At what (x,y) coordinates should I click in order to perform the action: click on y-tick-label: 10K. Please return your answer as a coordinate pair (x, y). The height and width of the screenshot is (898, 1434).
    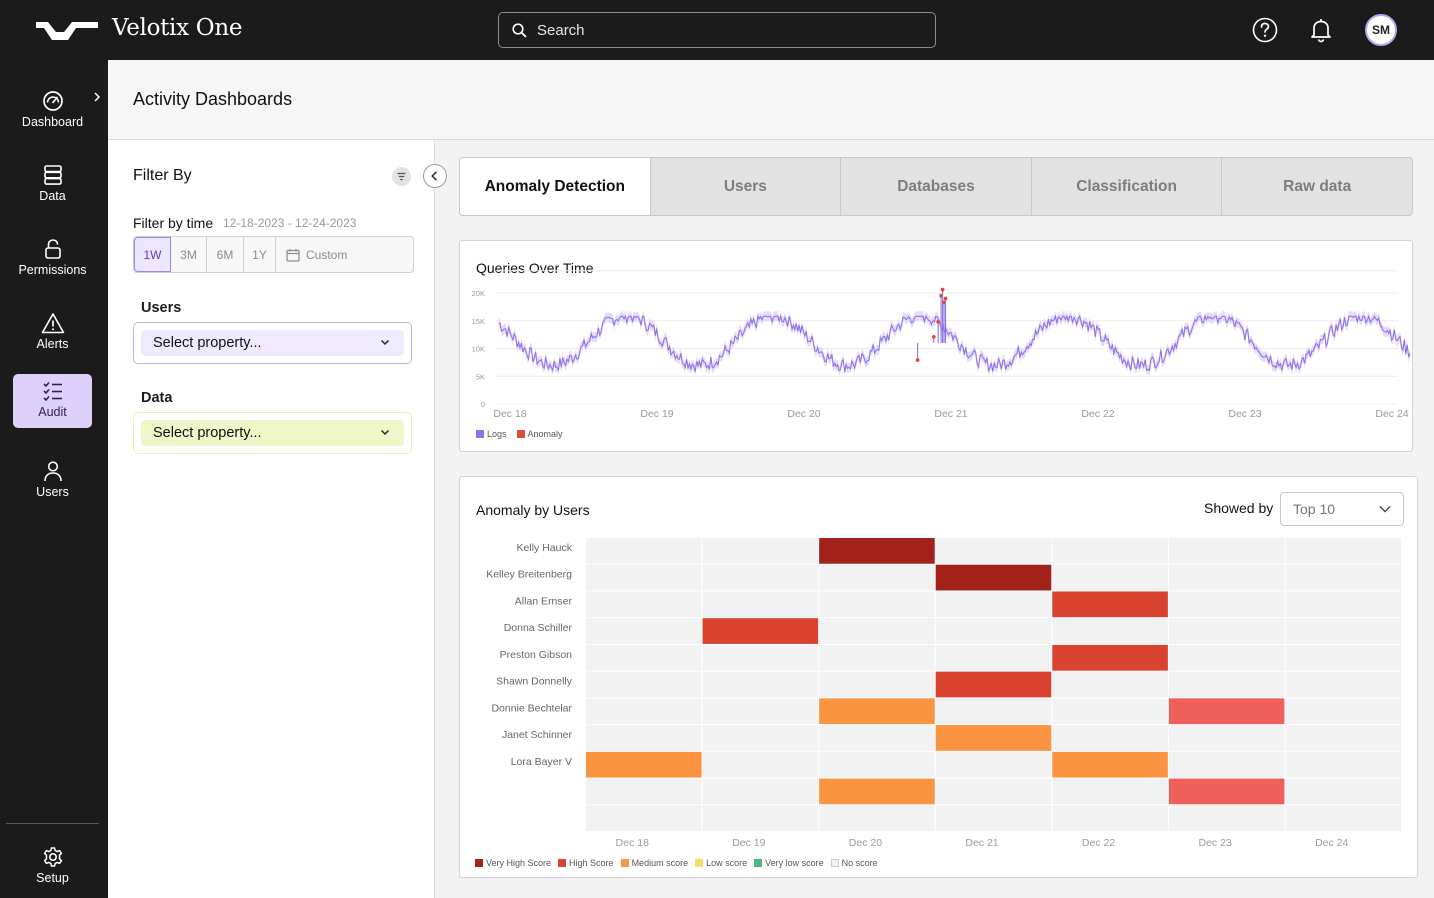
    Looking at the image, I should click on (478, 349).